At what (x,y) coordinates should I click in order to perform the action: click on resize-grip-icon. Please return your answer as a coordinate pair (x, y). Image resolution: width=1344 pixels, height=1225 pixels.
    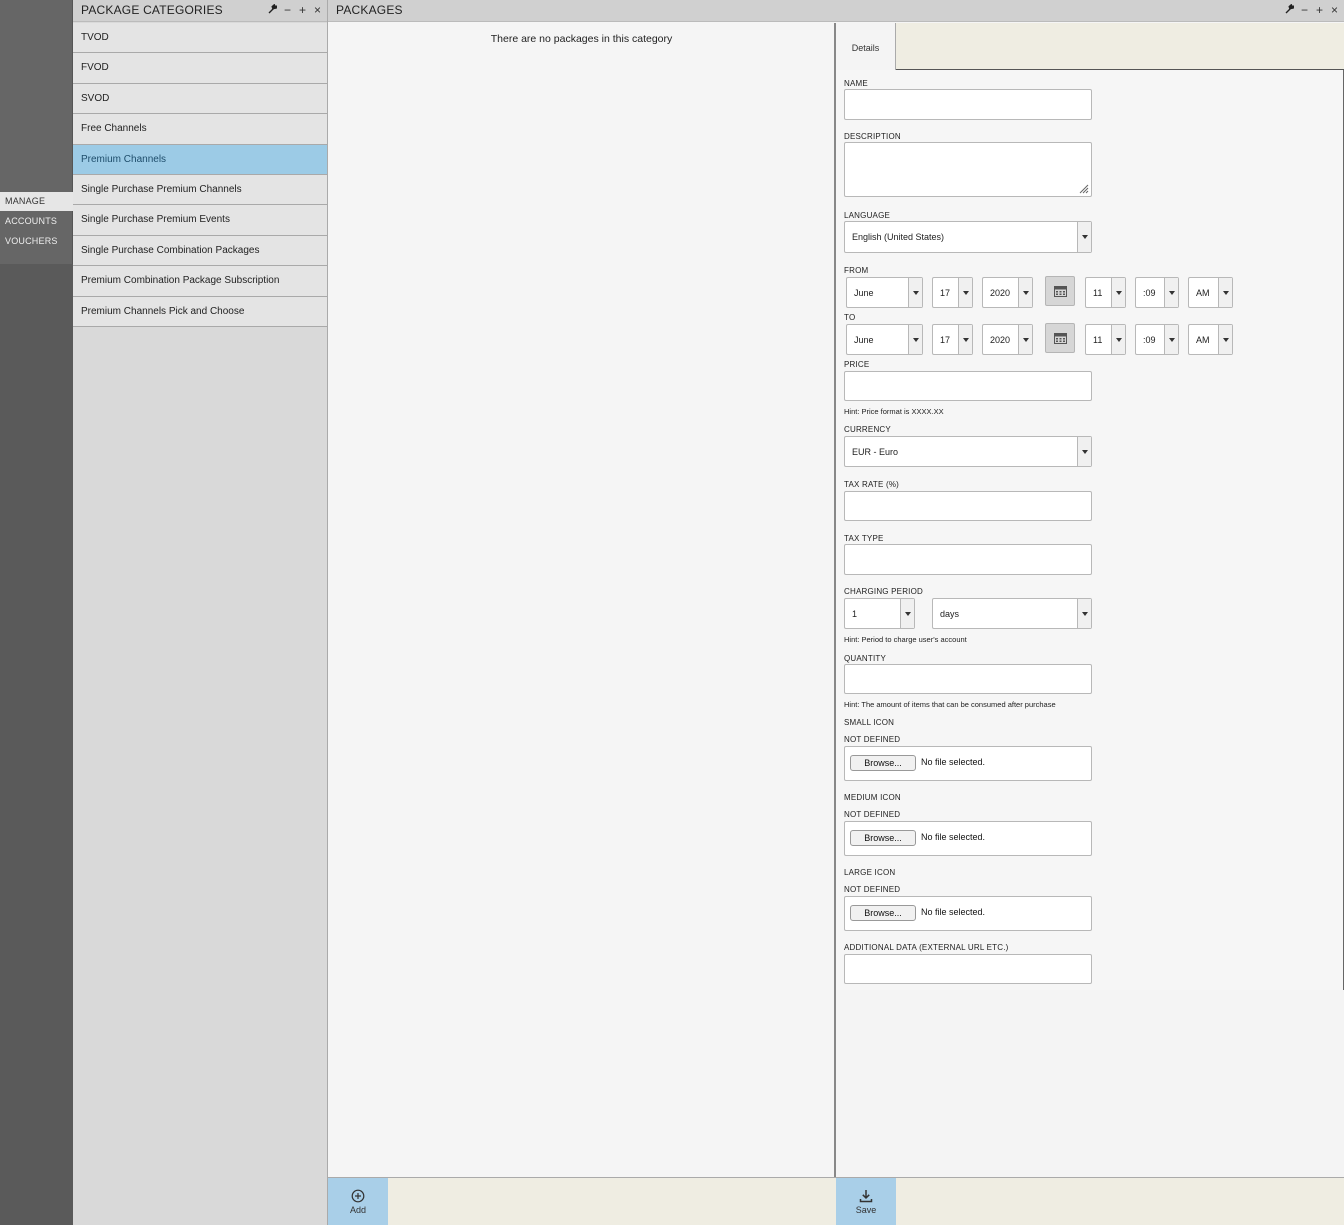
    Looking at the image, I should click on (1084, 189).